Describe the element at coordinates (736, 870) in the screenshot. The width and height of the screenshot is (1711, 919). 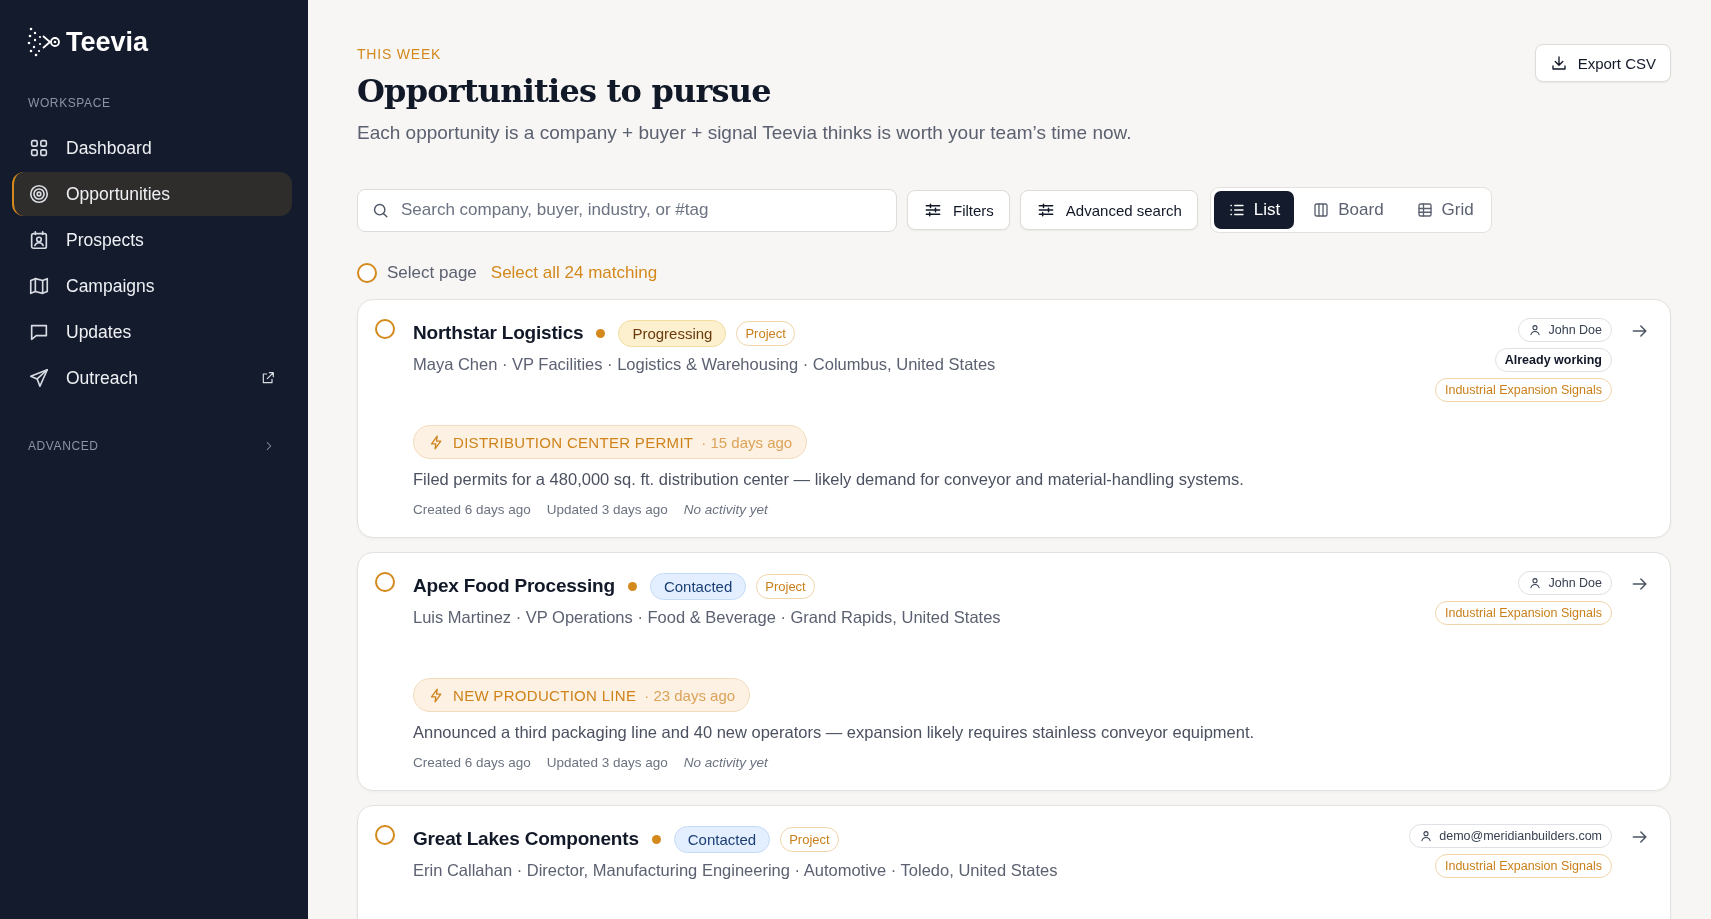
I see `buyer-details: Erin Callahan · Director, Manufacturing Engineering · Automotive · Toledo, United States` at that location.